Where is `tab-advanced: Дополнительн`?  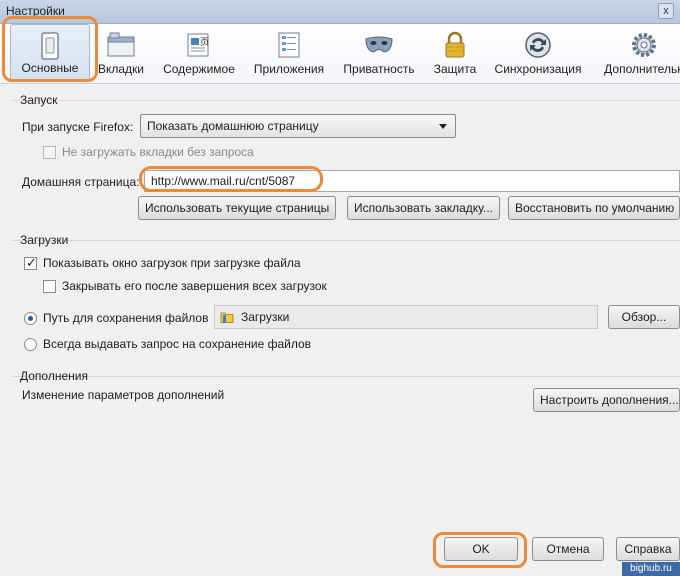
tab-advanced: Дополнительн is located at coordinates (642, 53).